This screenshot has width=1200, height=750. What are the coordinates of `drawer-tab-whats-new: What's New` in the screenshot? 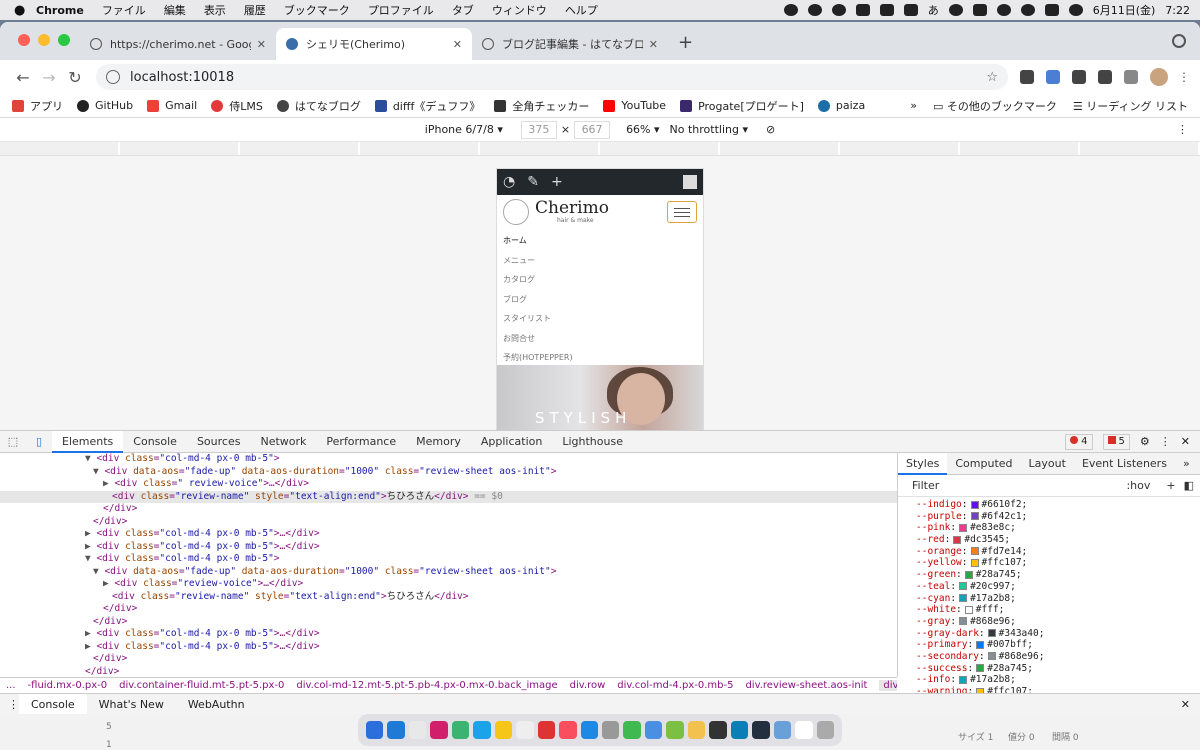 It's located at (131, 704).